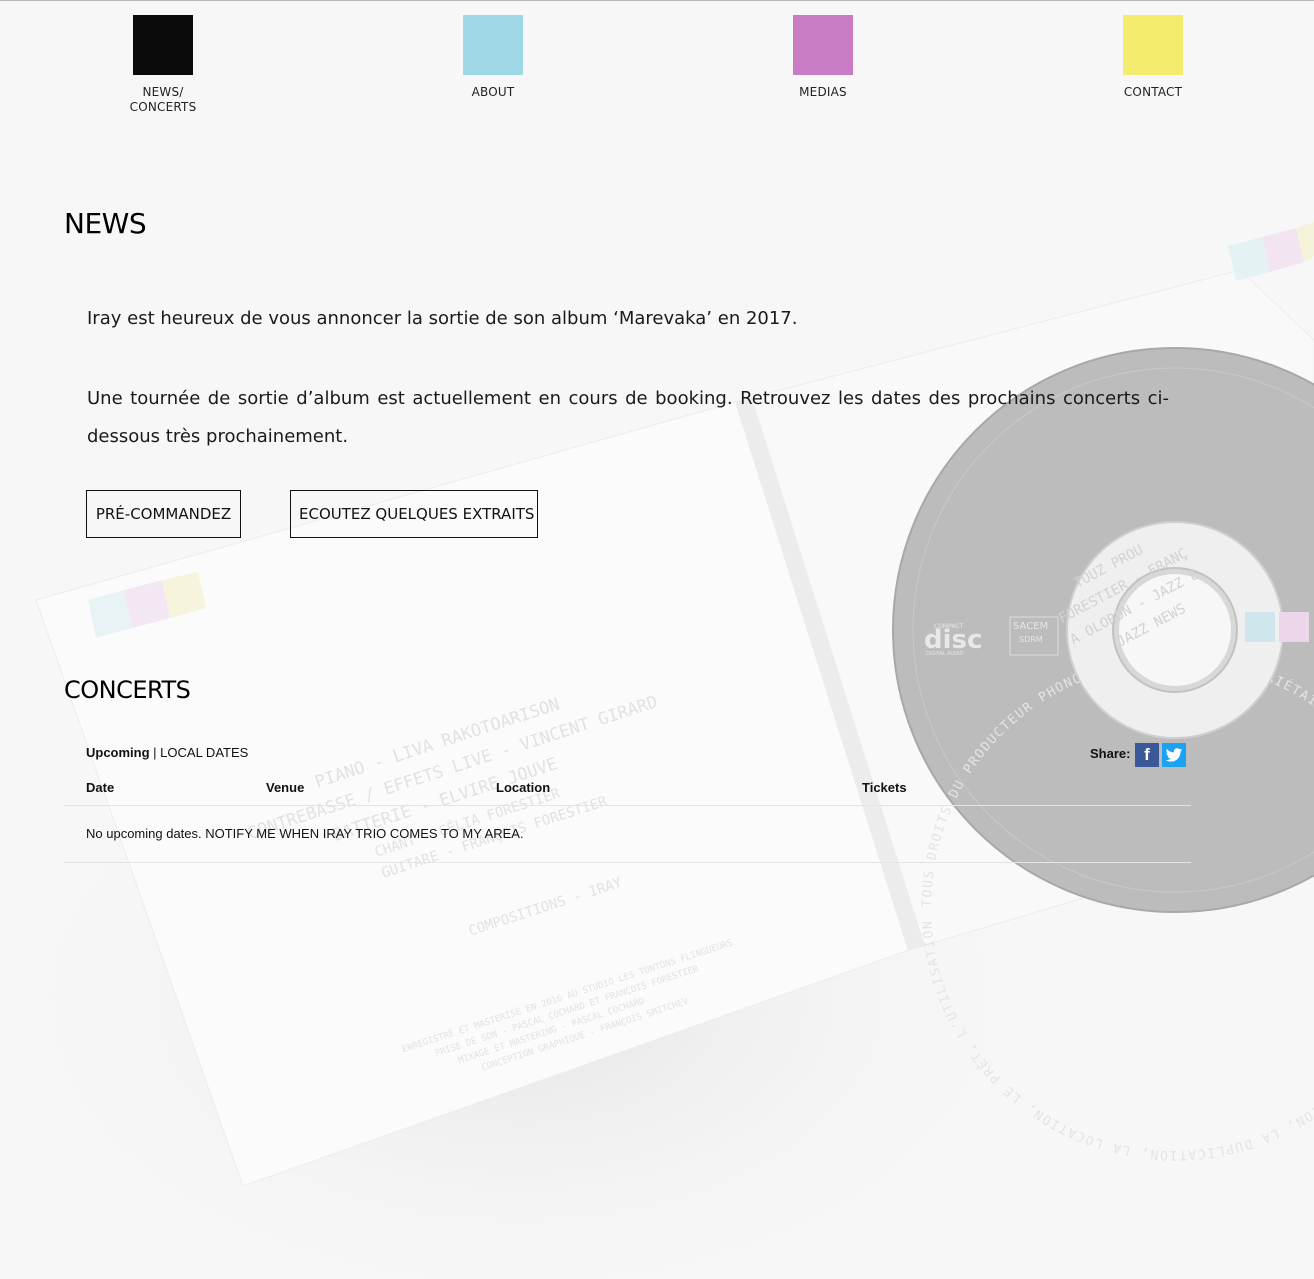 This screenshot has width=1314, height=1279. Describe the element at coordinates (945, 654) in the screenshot. I see `svg-text: DIGITAL AUDIO` at that location.